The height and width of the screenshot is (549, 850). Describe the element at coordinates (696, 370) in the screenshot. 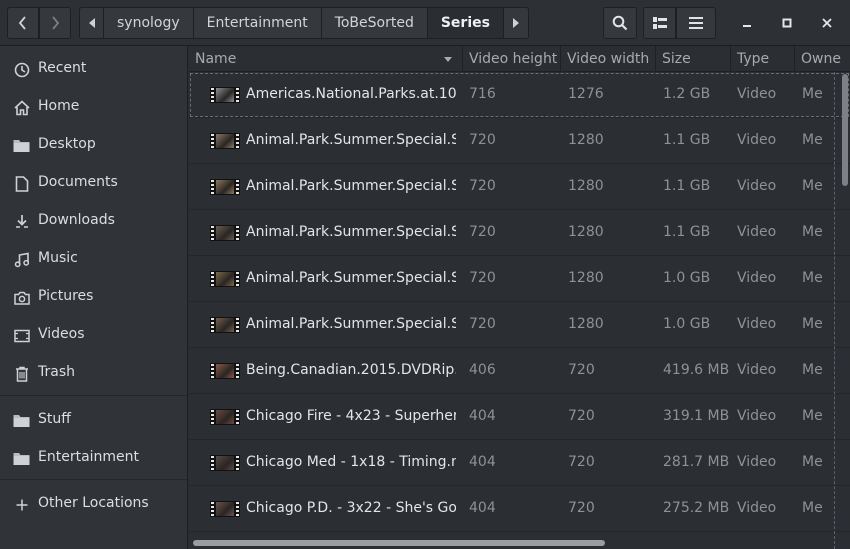

I see `file-size: 419.6 MB` at that location.